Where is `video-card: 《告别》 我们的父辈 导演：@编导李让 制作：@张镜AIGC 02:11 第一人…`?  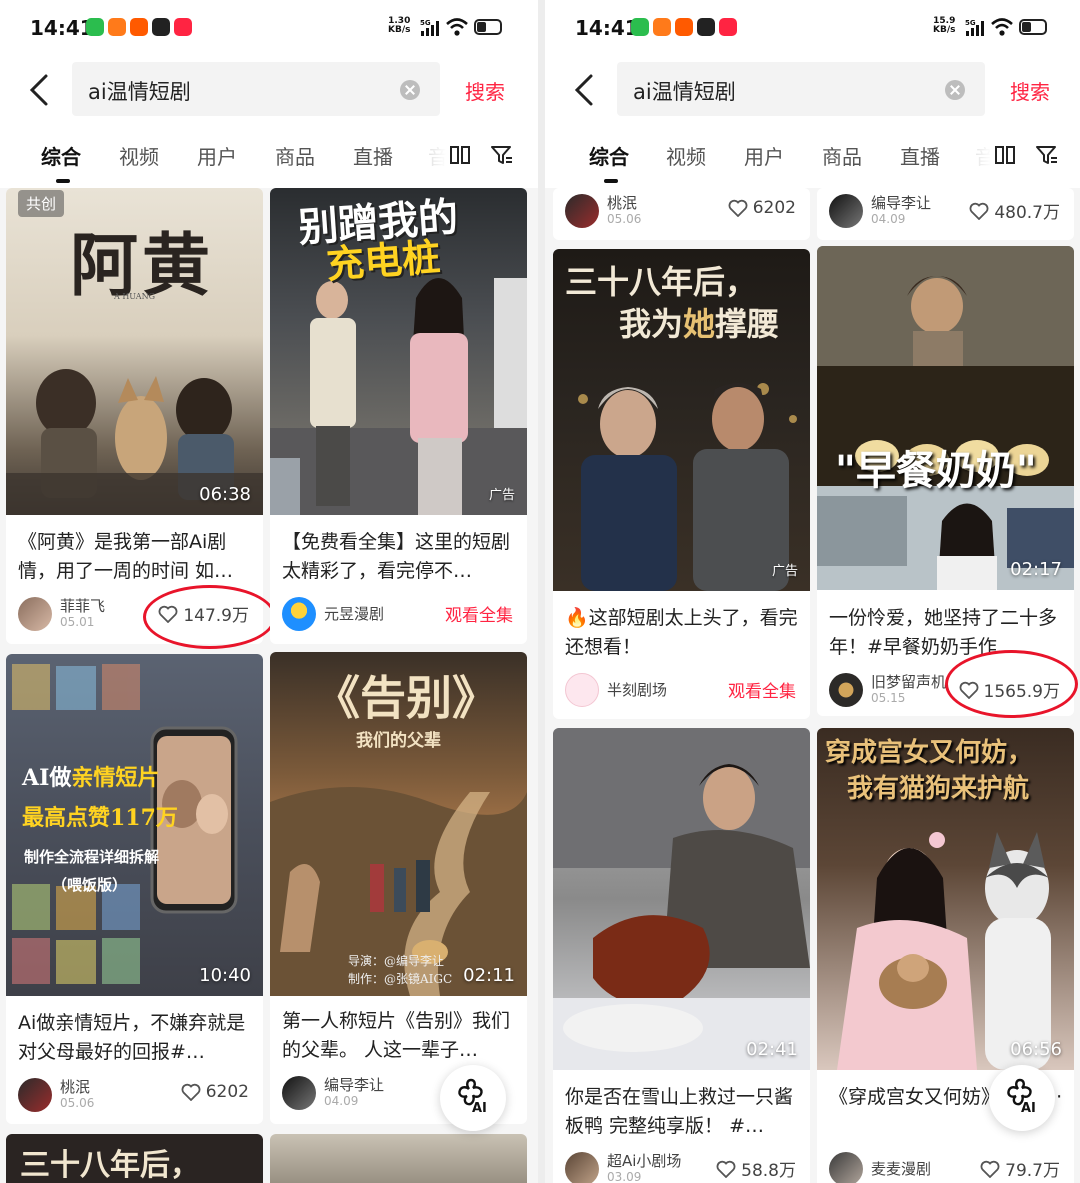
video-card: 《告别》 我们的父辈 导演：@编导李让 制作：@张镜AIGC 02:11 第一人… is located at coordinates (398, 888).